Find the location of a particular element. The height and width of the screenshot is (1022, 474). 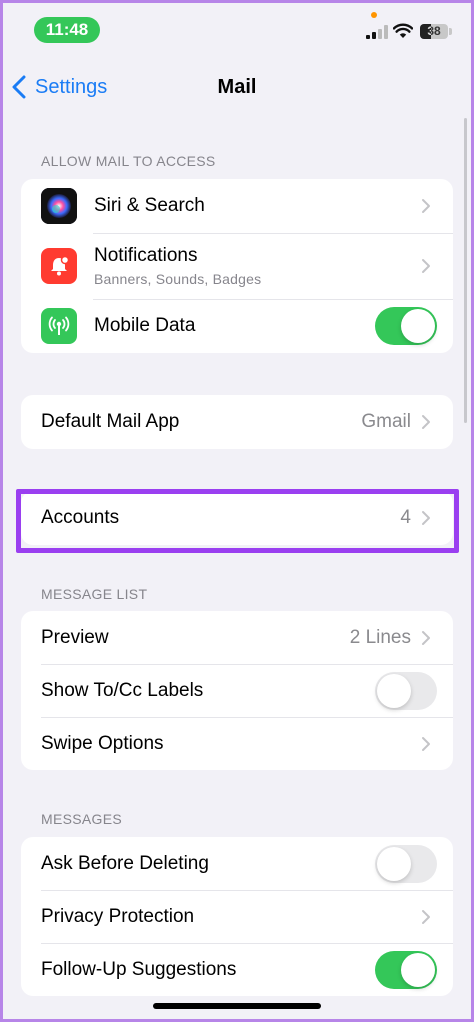

show-tocc-row: Show To/Cc Labels is located at coordinates (237, 690).